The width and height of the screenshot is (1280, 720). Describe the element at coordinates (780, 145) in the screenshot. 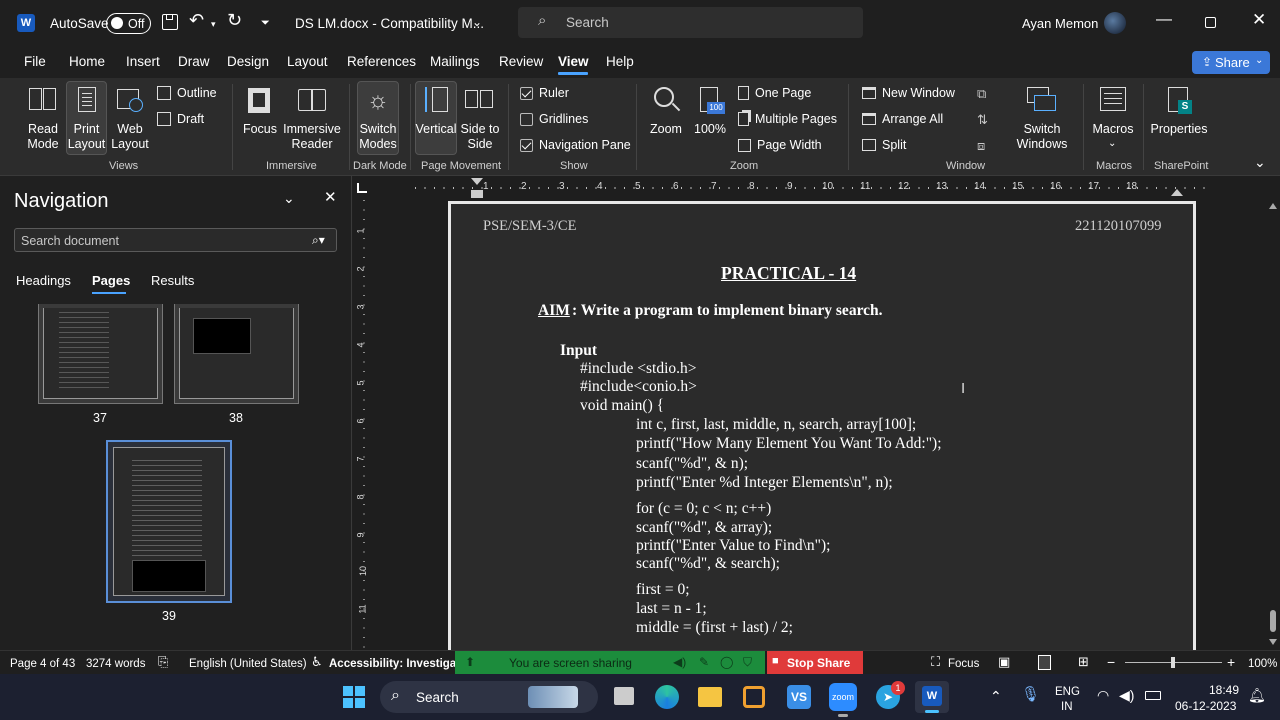

I see `page-width-button: Page Width` at that location.